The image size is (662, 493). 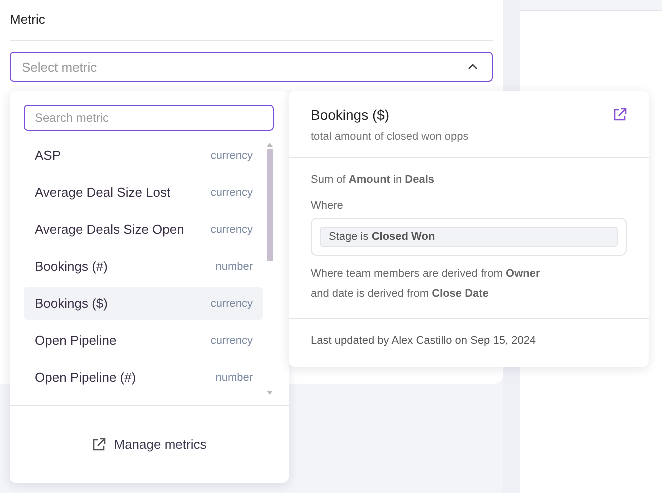 I want to click on metric-option: Open Pipeline currency, so click(x=143, y=340).